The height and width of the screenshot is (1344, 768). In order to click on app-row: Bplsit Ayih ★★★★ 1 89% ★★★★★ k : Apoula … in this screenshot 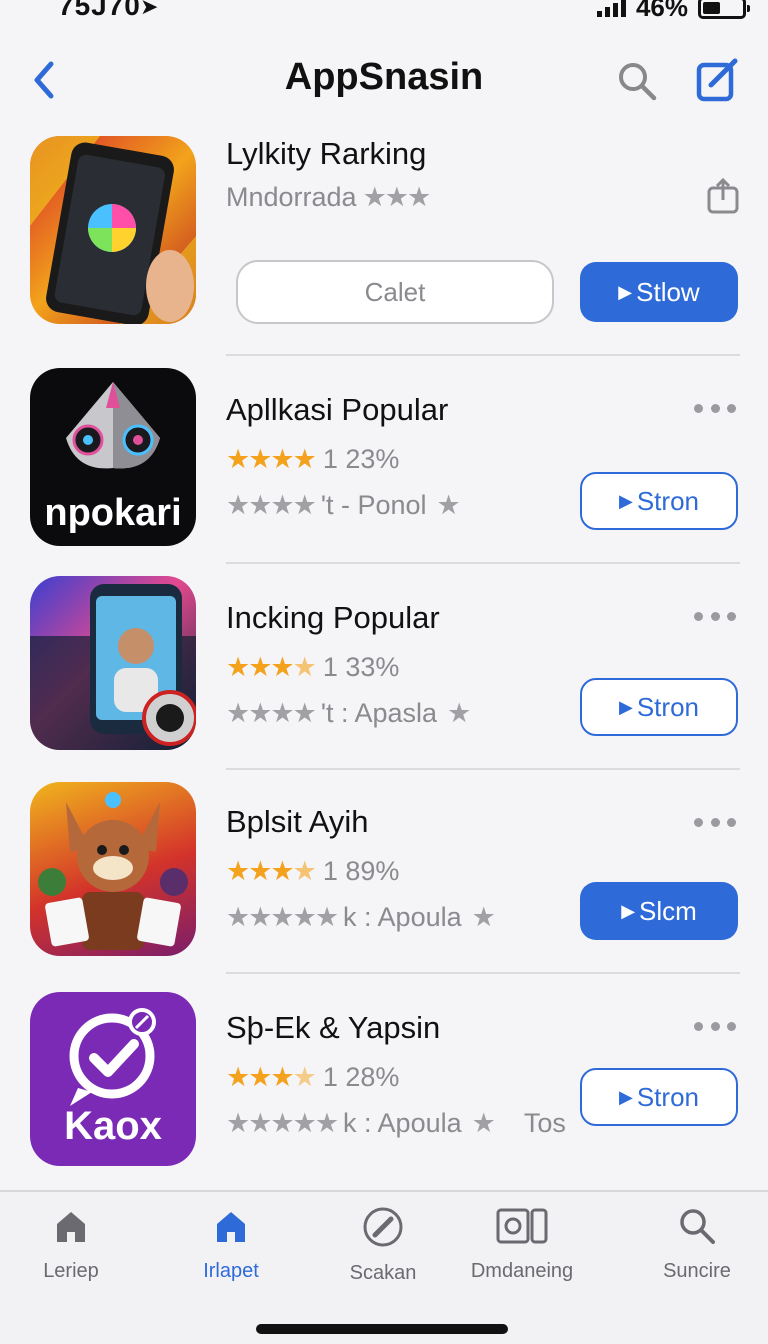, I will do `click(384, 870)`.